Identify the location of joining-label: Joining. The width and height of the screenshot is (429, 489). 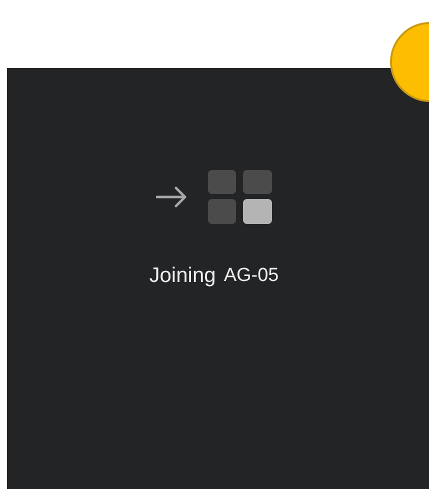
(182, 276).